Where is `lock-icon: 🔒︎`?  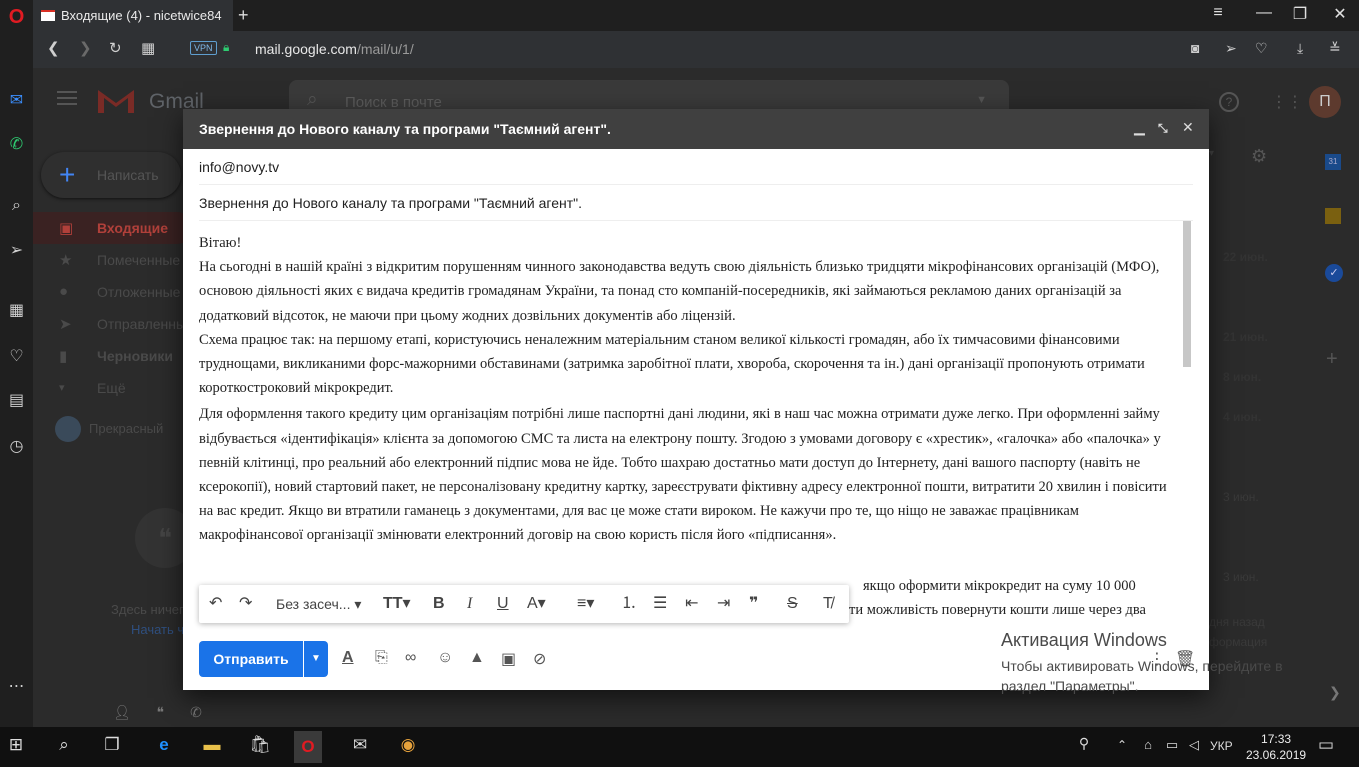
lock-icon: 🔒︎ is located at coordinates (226, 47).